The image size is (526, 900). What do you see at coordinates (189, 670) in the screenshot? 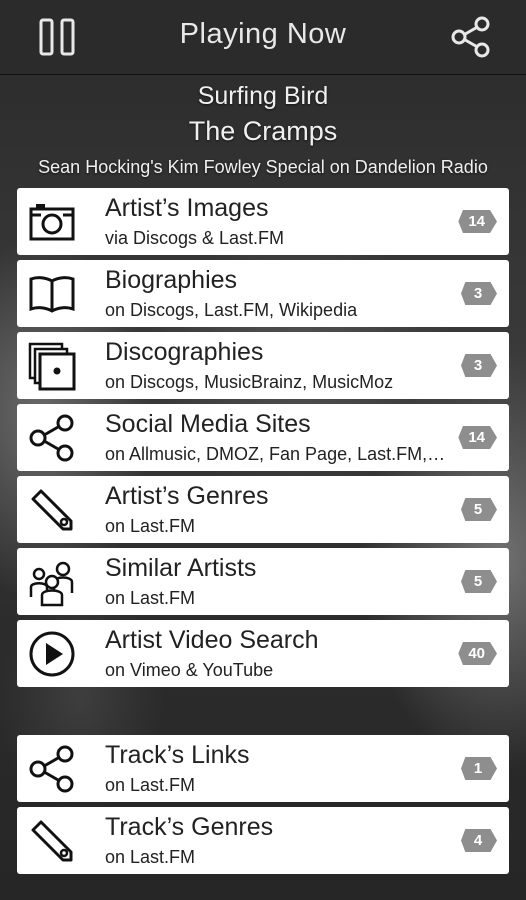
I see `item-subtitle: on Vimeo & YouTube` at bounding box center [189, 670].